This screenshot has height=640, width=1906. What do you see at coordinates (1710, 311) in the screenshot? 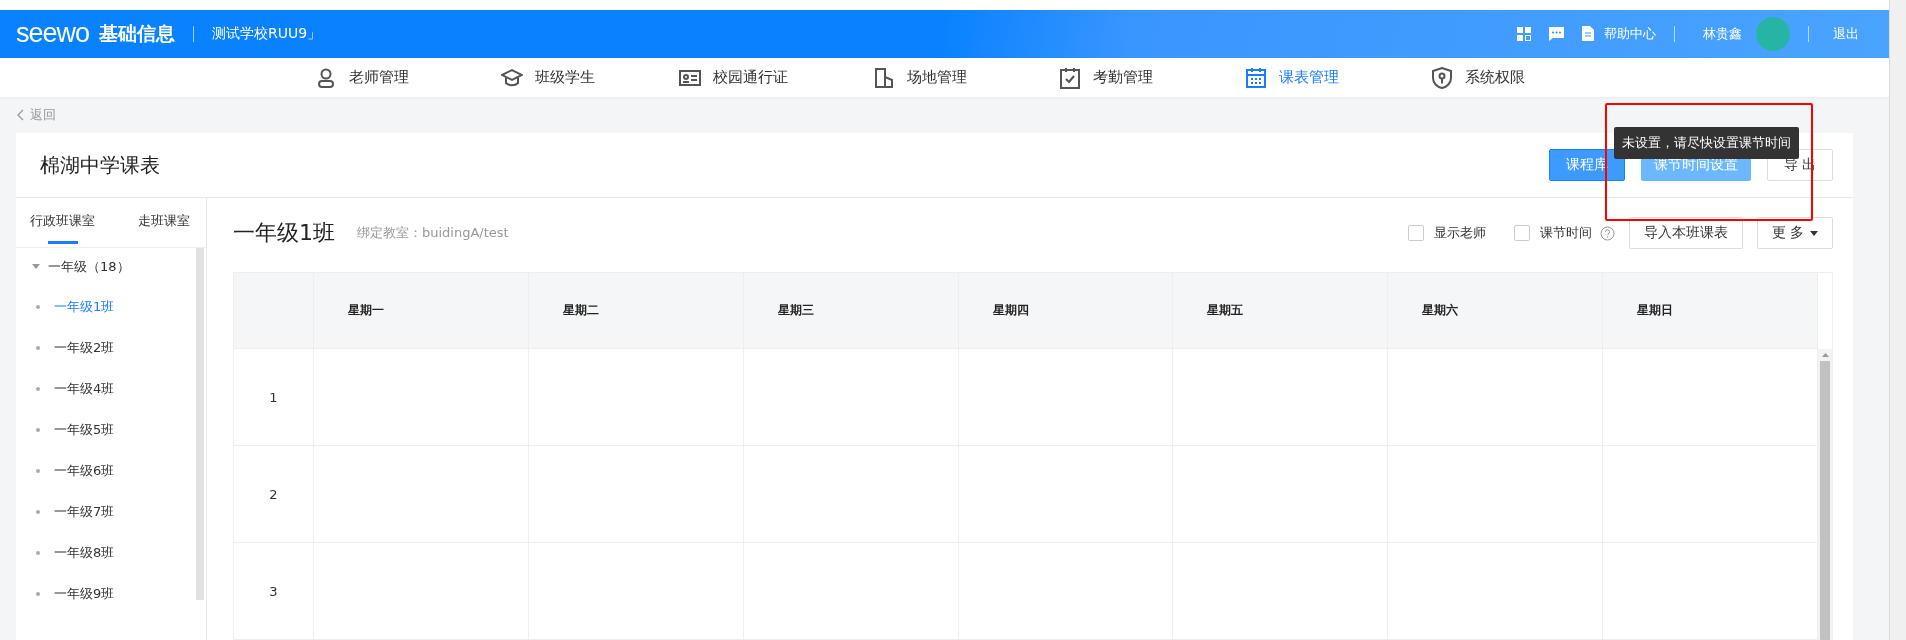
I see `column-header: 星期日` at bounding box center [1710, 311].